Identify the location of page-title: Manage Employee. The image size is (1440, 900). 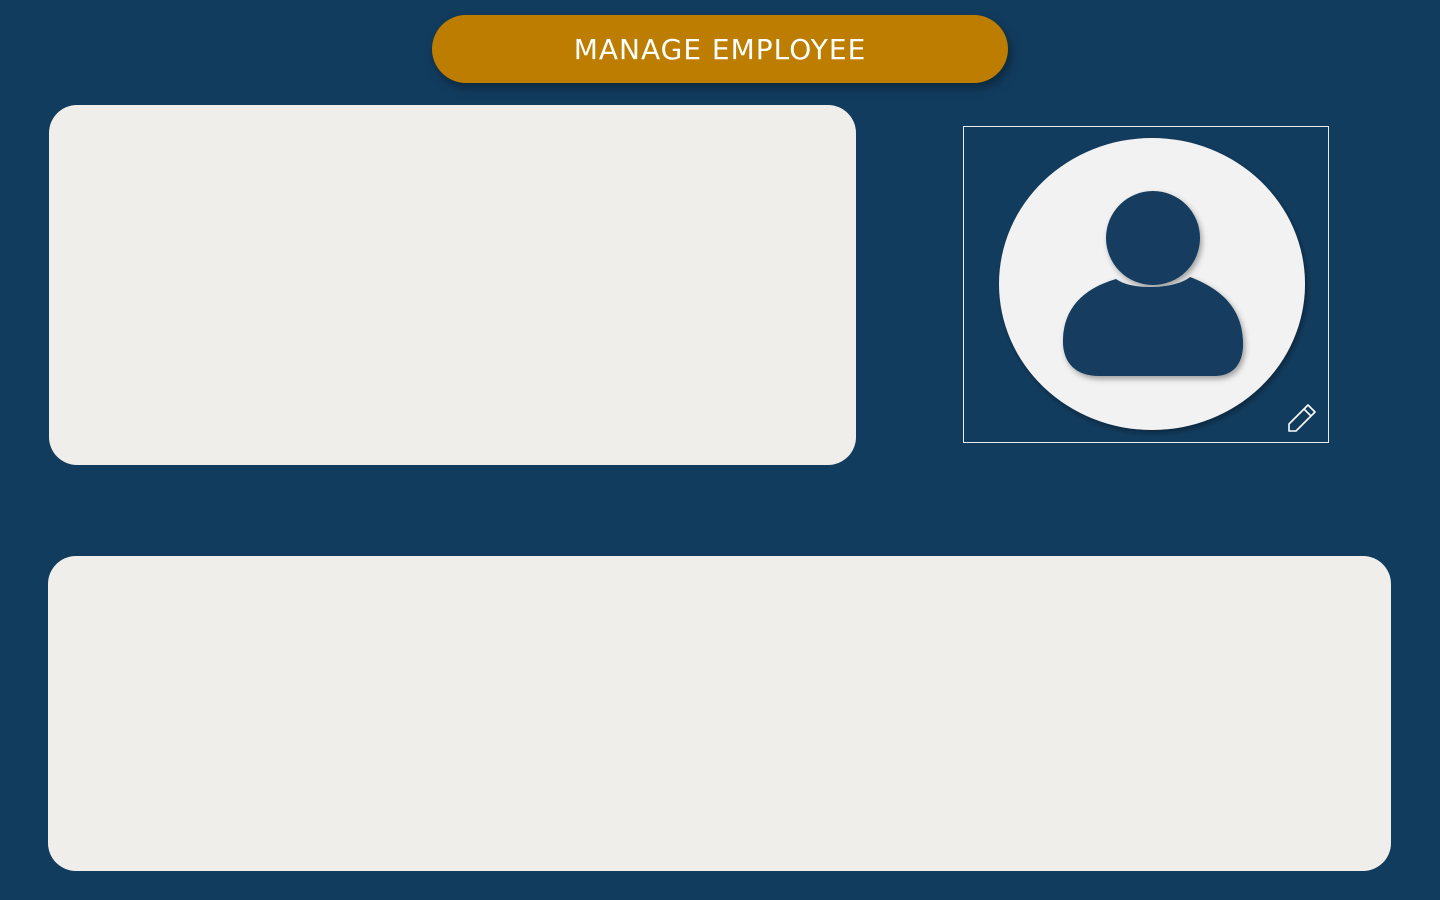
(720, 49).